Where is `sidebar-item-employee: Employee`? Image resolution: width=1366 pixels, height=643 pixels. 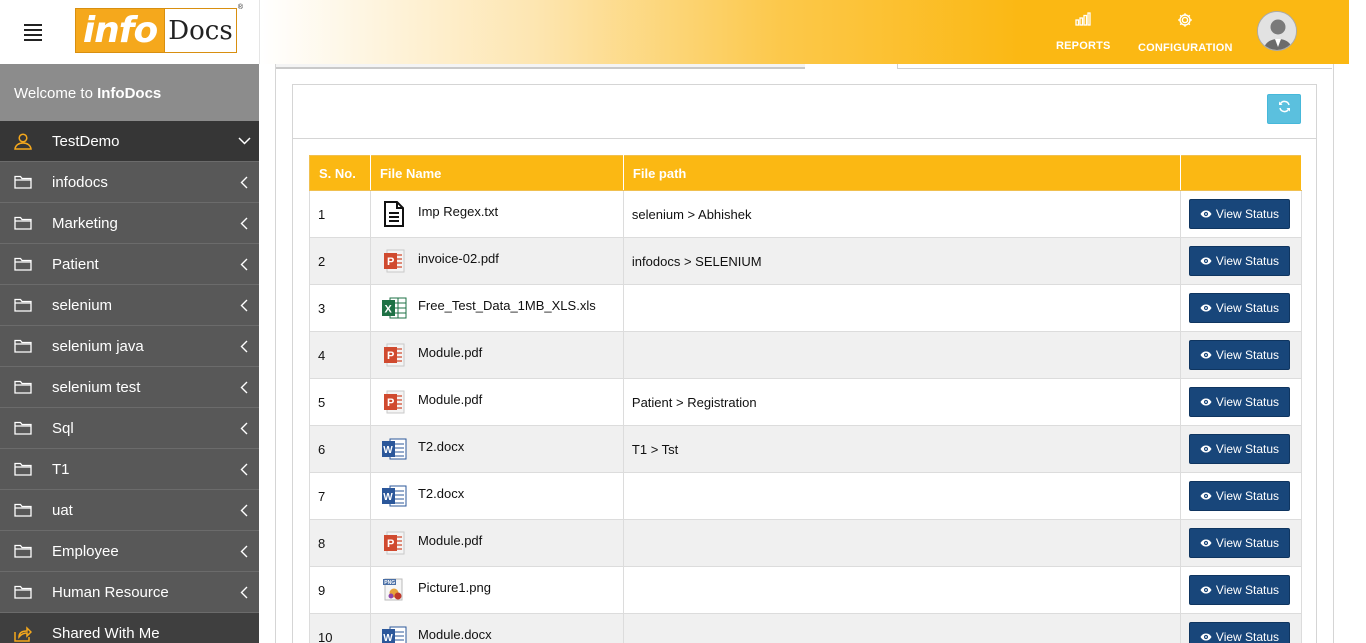 sidebar-item-employee: Employee is located at coordinates (129, 551).